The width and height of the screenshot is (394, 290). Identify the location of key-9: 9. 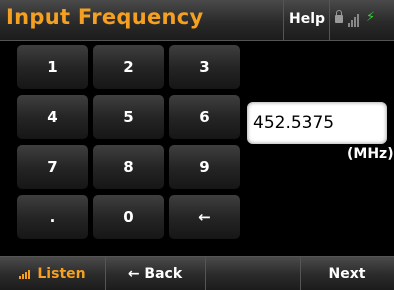
(204, 167).